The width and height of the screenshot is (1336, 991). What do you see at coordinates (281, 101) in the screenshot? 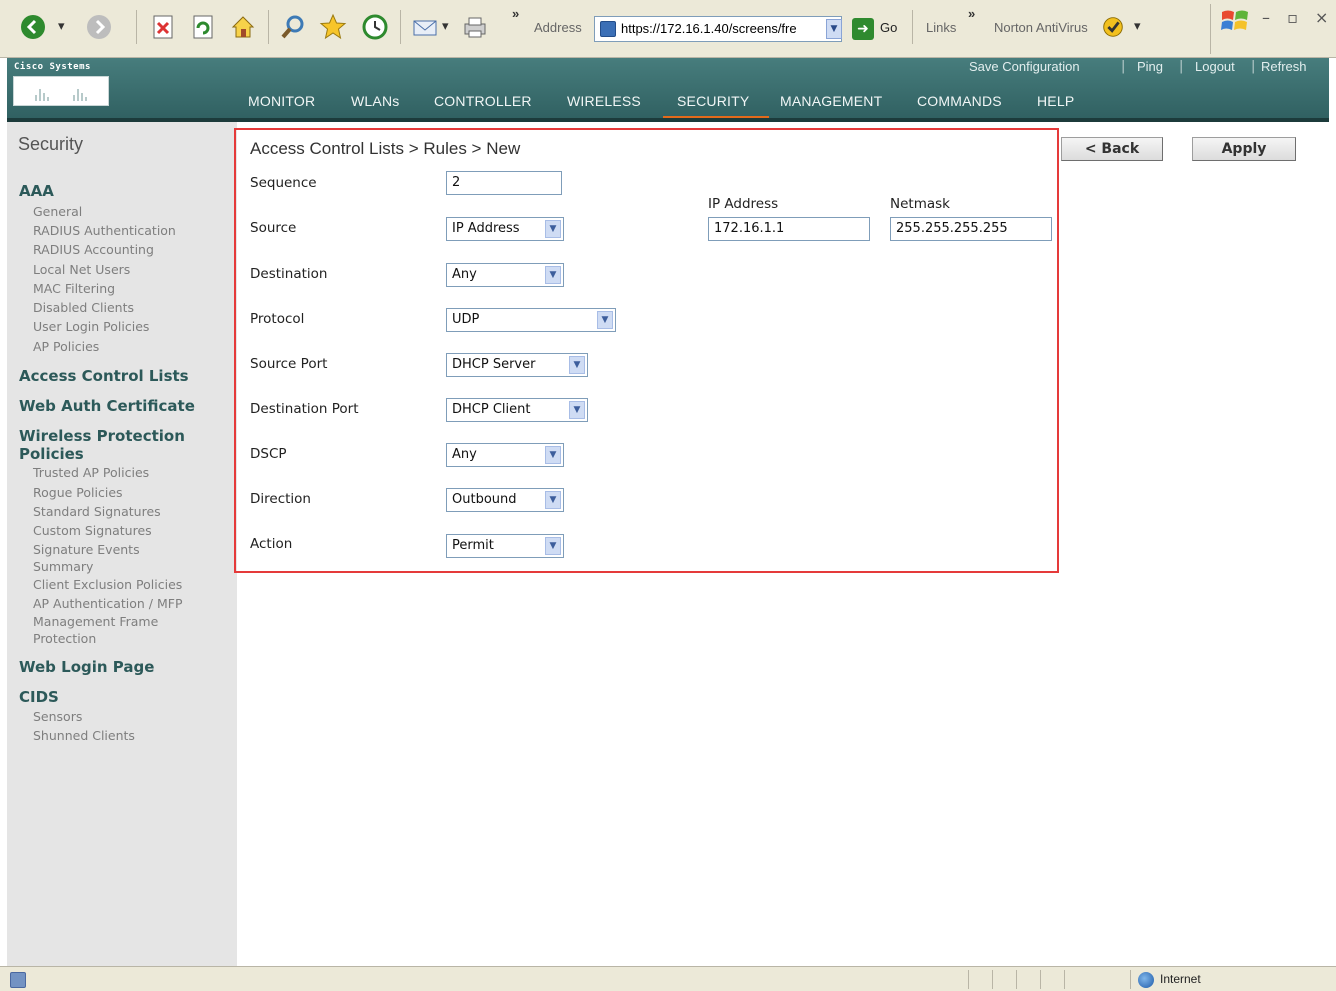
I see `nav-monitor: MONITOR` at bounding box center [281, 101].